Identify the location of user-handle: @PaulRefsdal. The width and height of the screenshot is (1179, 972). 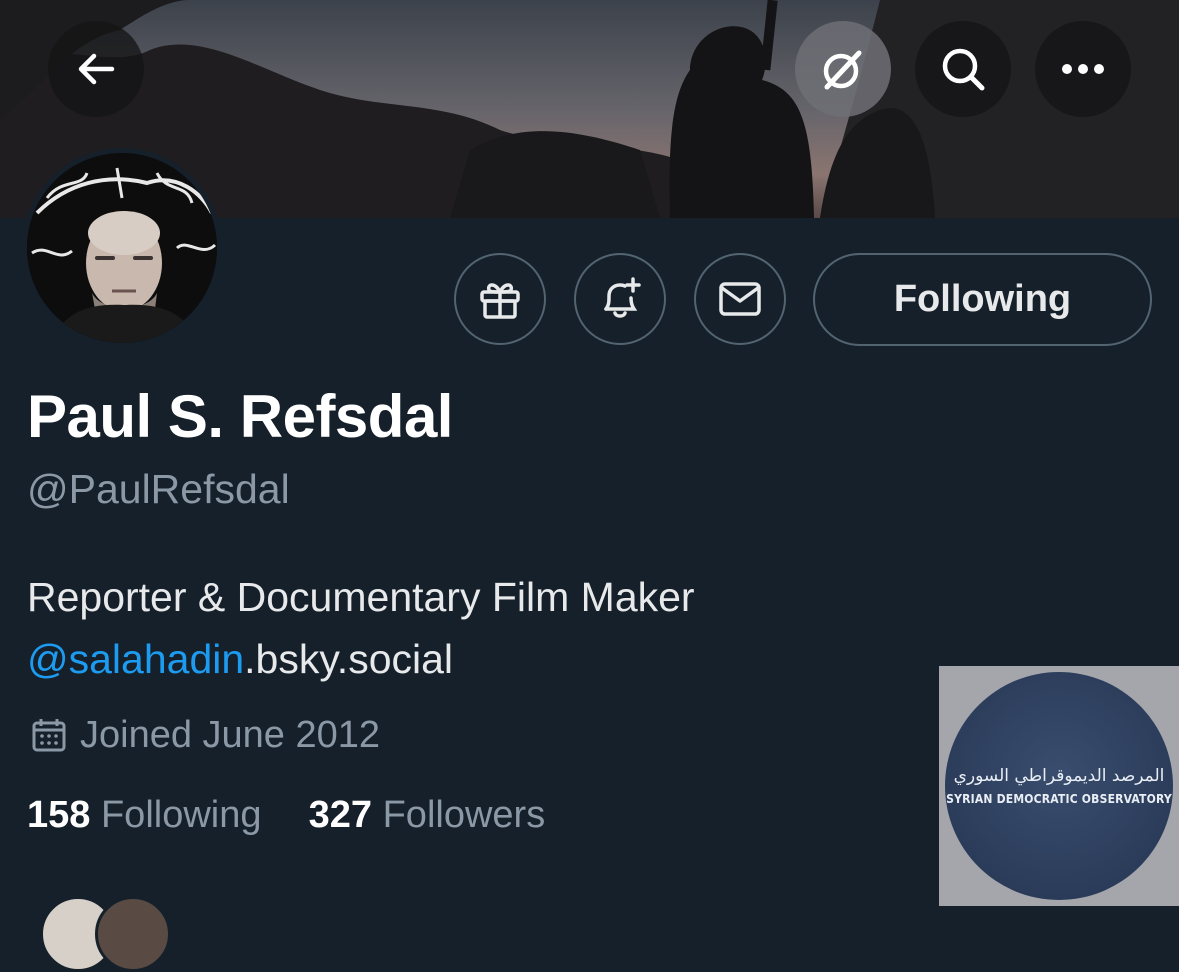
(158, 489).